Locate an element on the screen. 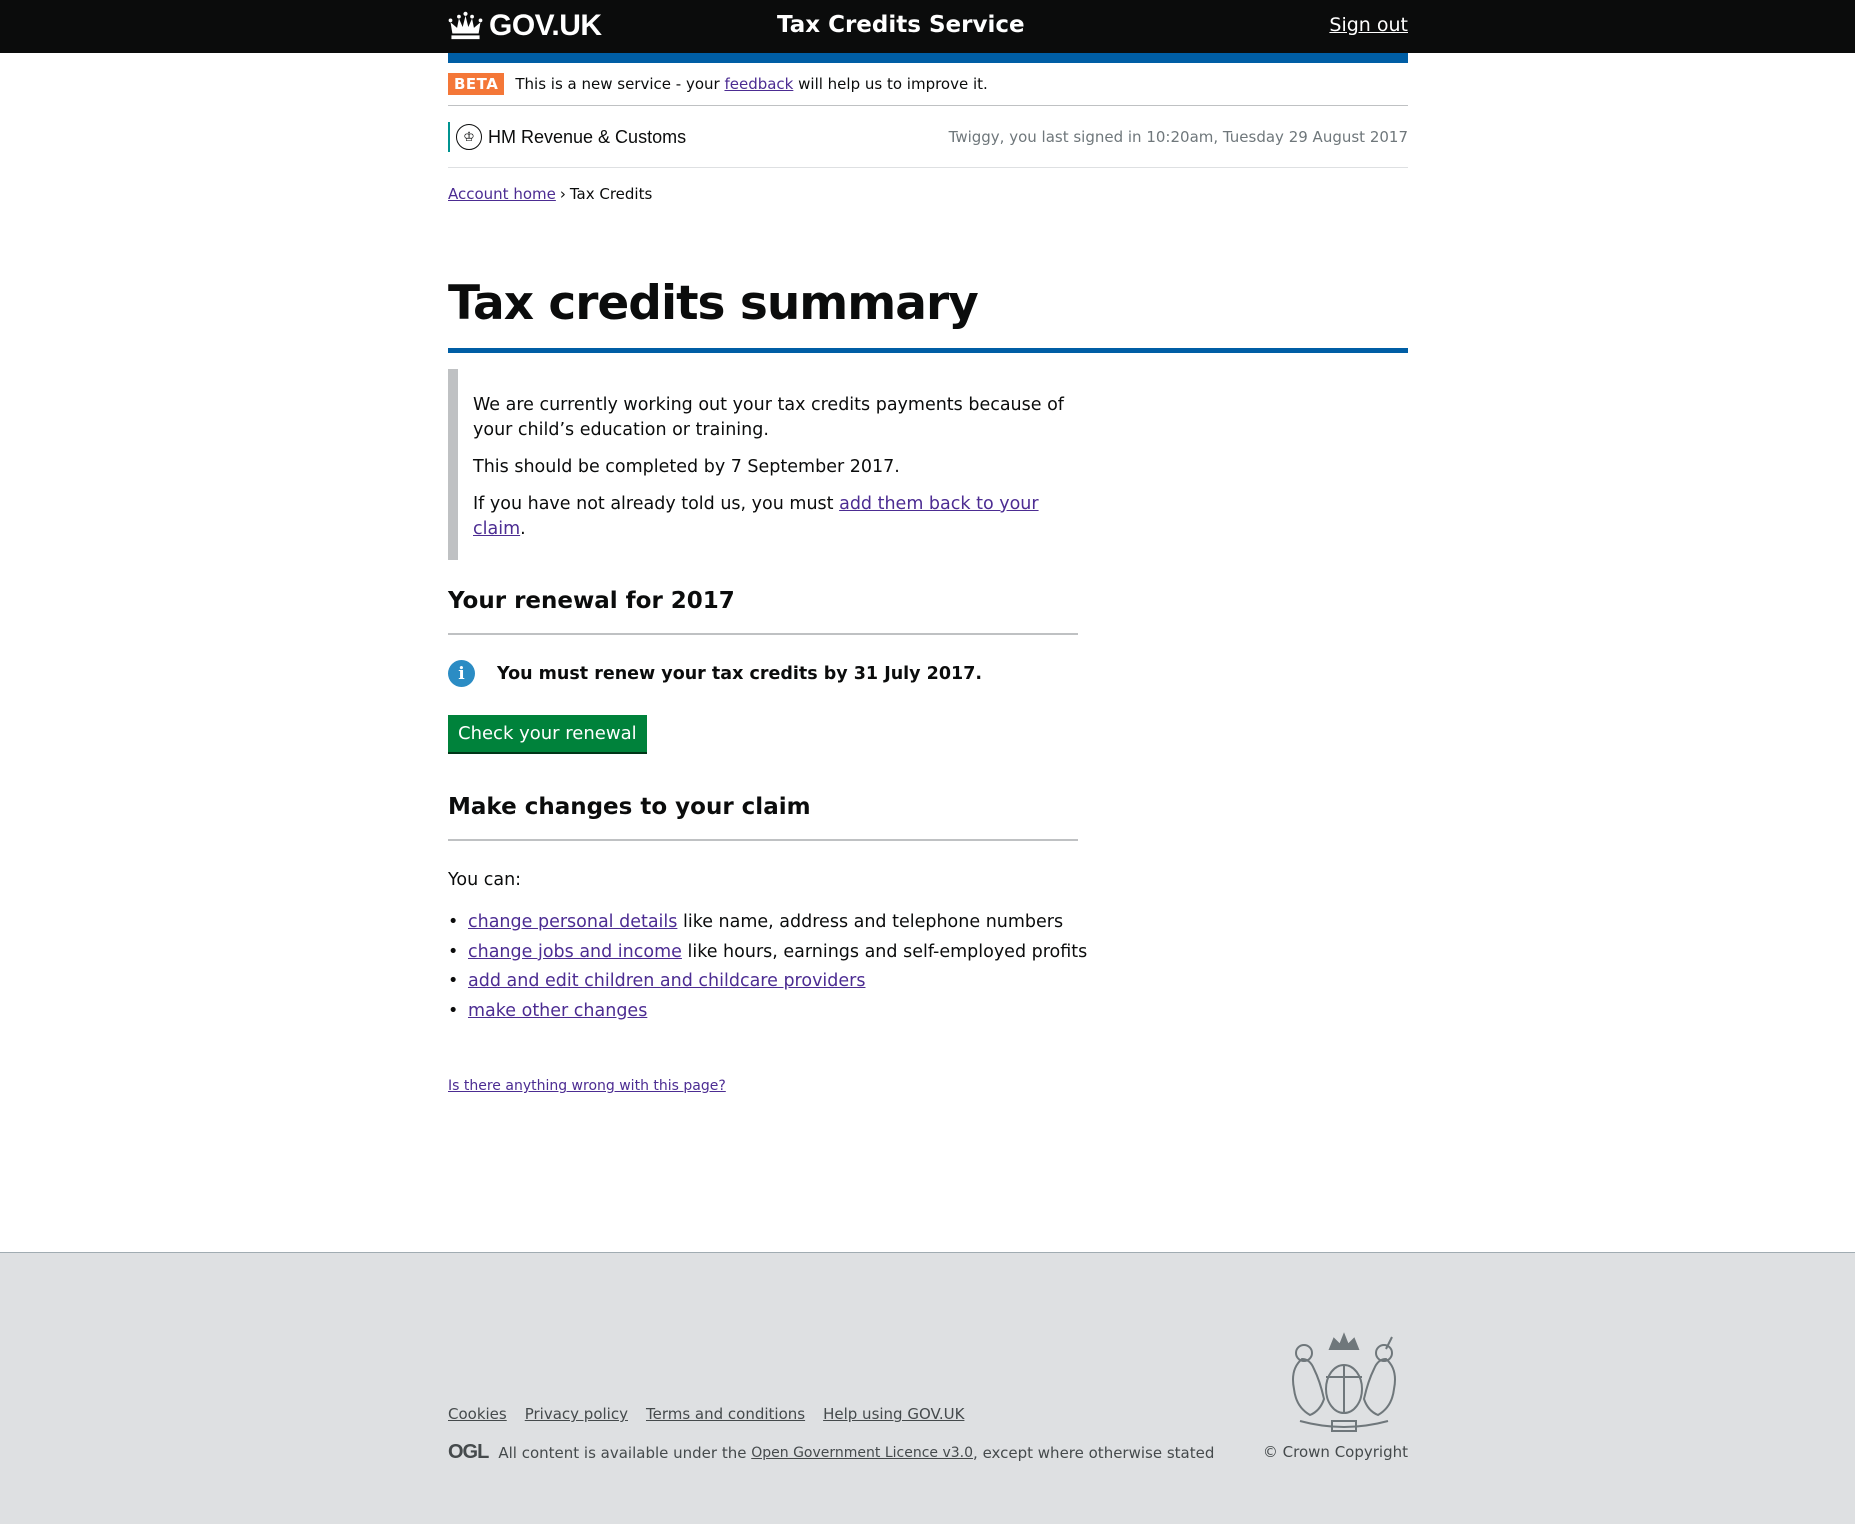 Image resolution: width=1855 pixels, height=1524 pixels. changes-divider is located at coordinates (763, 840).